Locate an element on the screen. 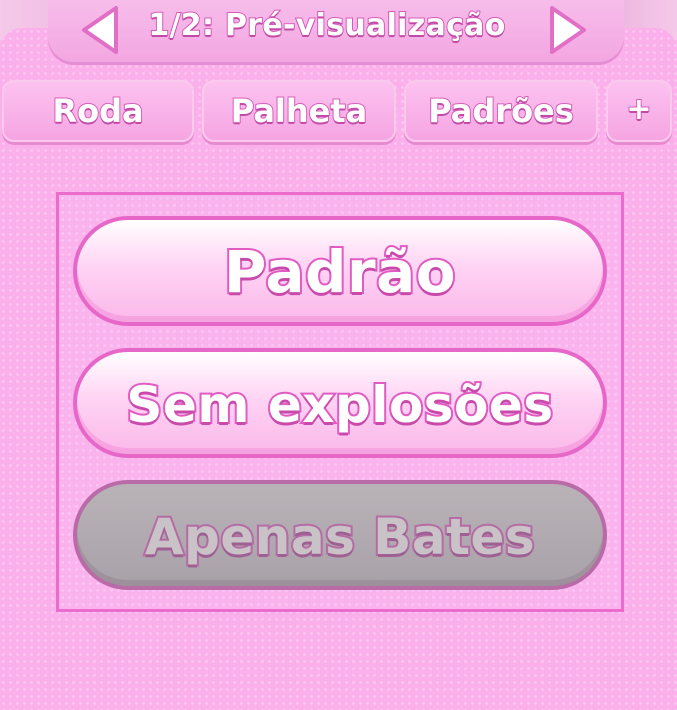 Image resolution: width=677 pixels, height=710 pixels. tab-label: Roda is located at coordinates (97, 111).